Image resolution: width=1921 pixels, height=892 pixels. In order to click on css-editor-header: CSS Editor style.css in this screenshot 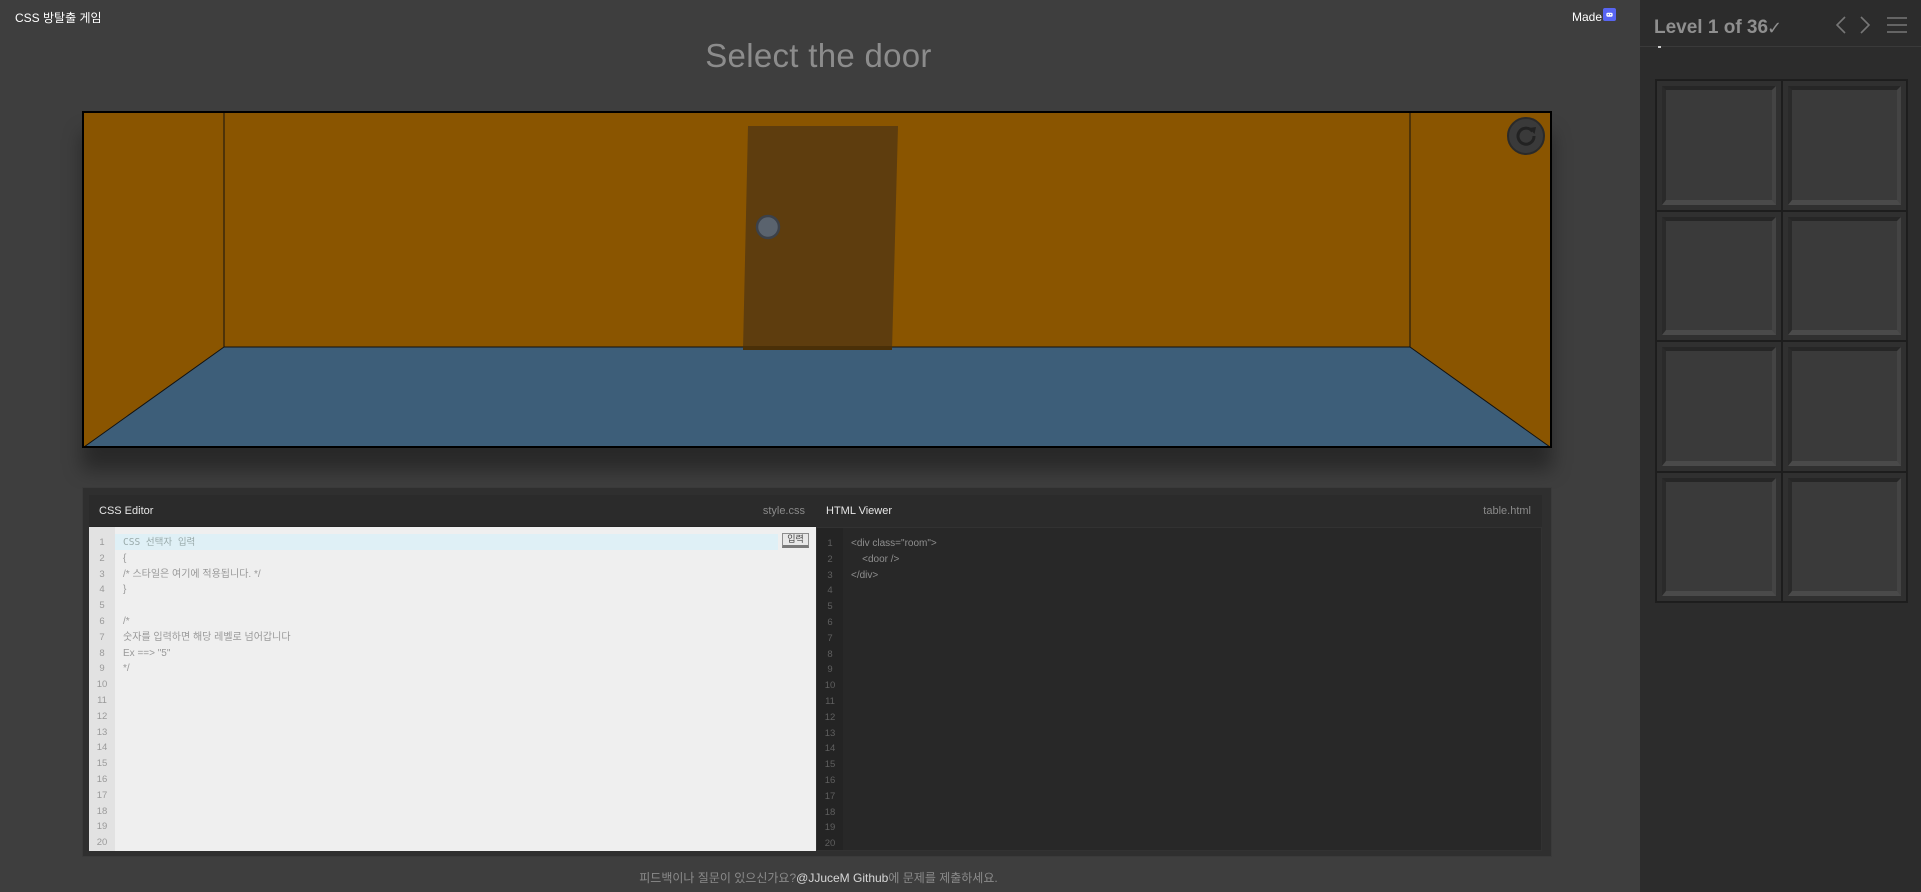, I will do `click(452, 511)`.